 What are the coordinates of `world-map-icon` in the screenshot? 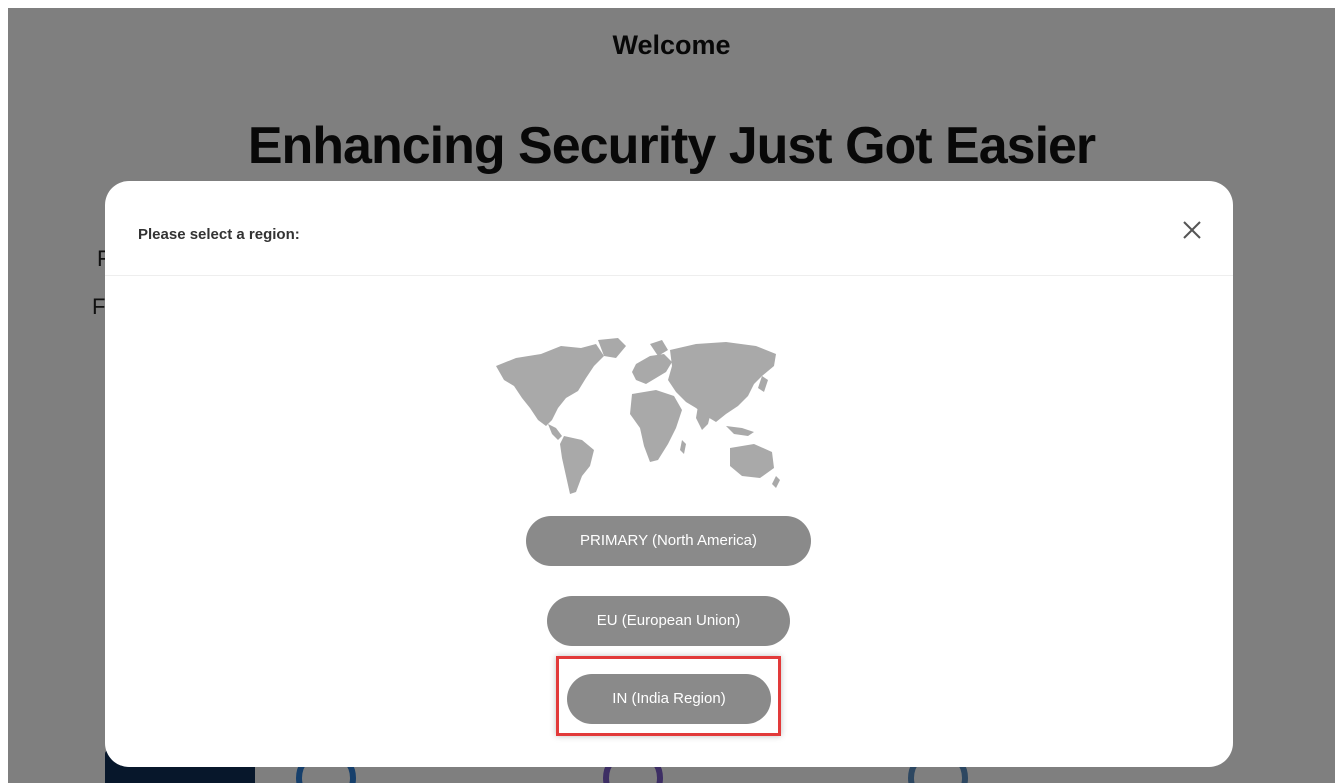 It's located at (638, 416).